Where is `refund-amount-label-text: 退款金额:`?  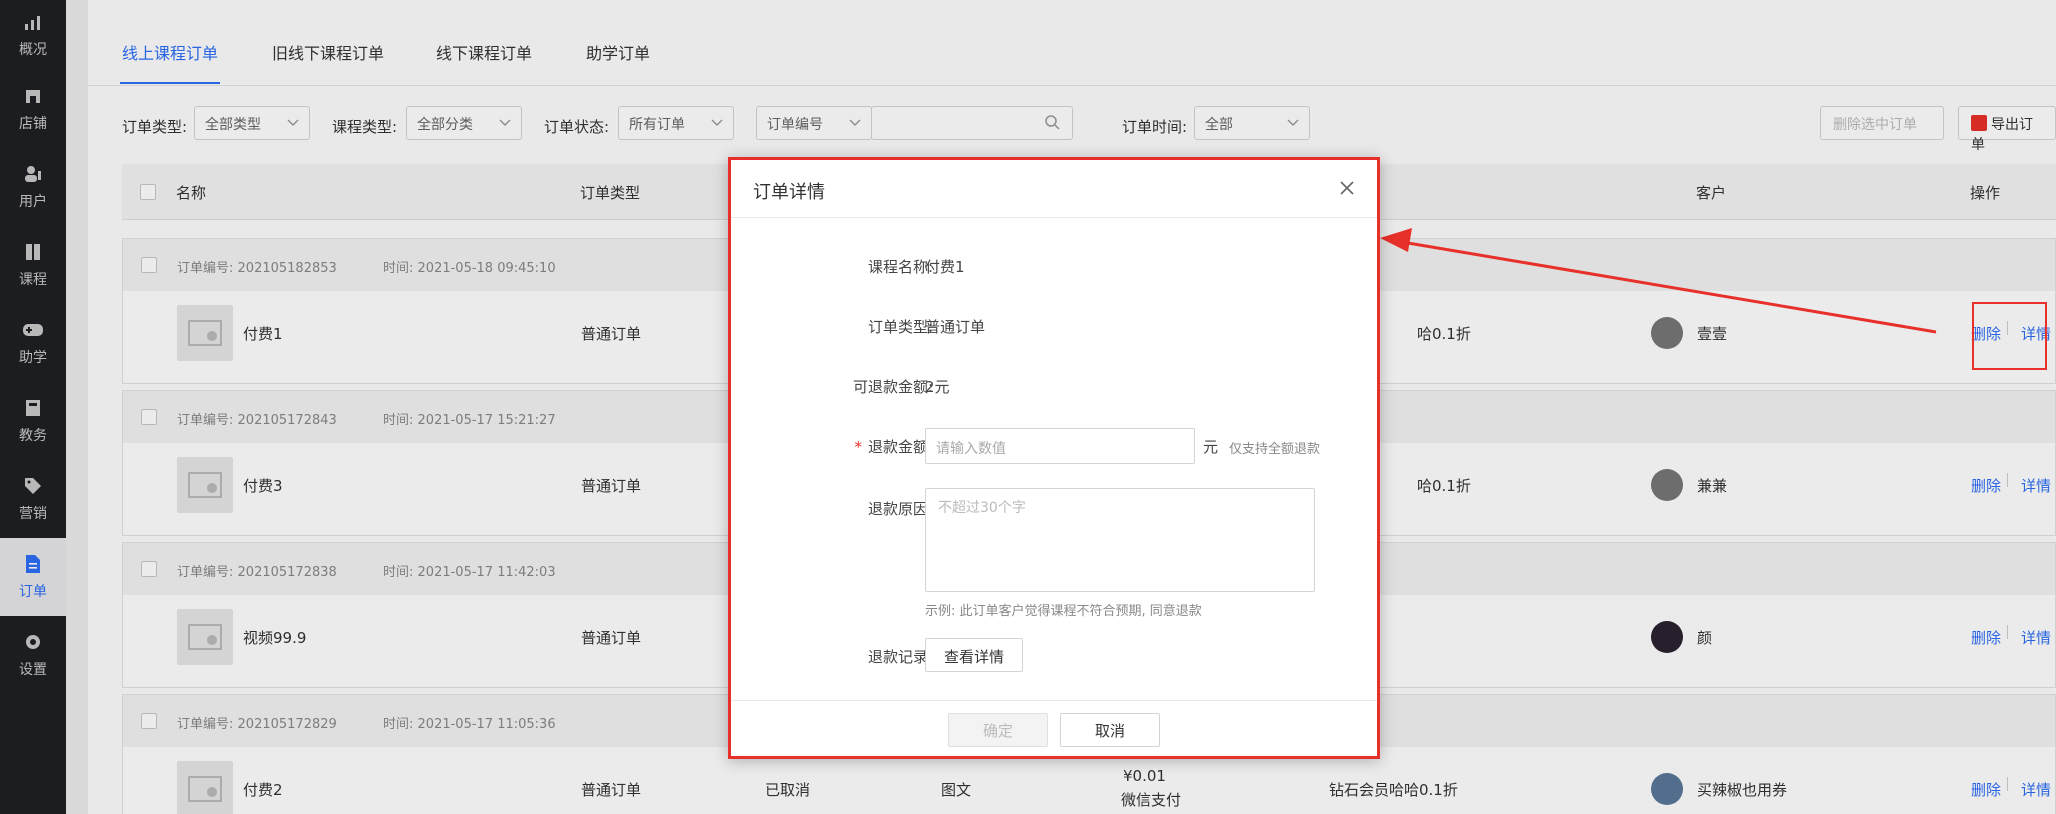
refund-amount-label-text: 退款金额: is located at coordinates (900, 447).